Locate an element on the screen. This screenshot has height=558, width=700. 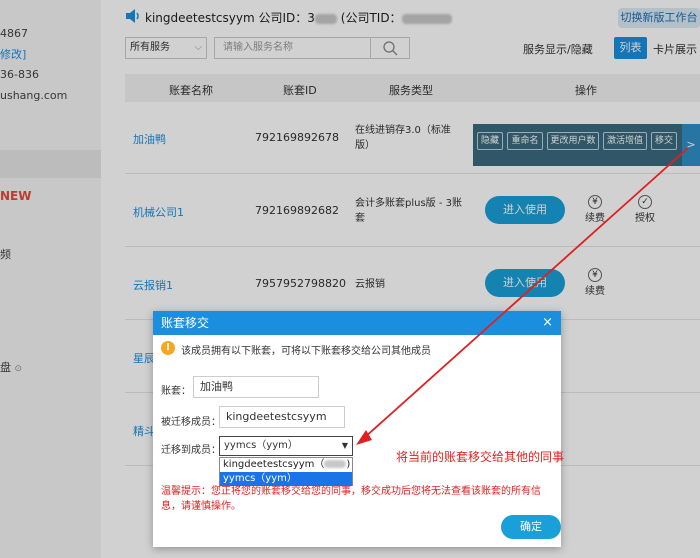
from-member-field: kingdeetestcsyym is located at coordinates (282, 417).